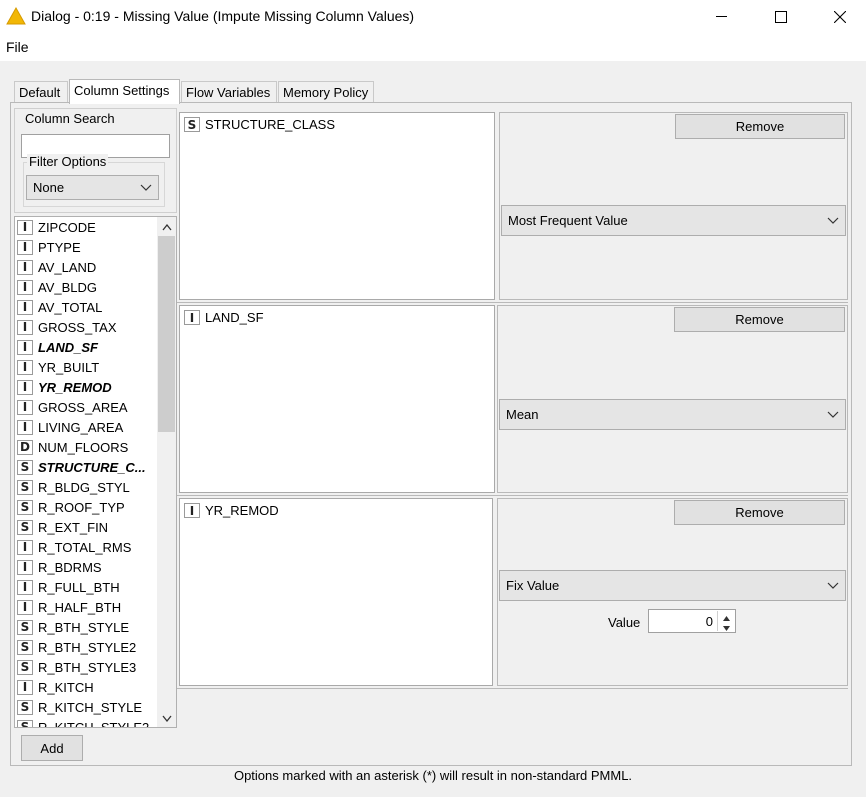 Image resolution: width=866 pixels, height=797 pixels. I want to click on column-list-item: S R_BTH_STYLE2, so click(95, 647).